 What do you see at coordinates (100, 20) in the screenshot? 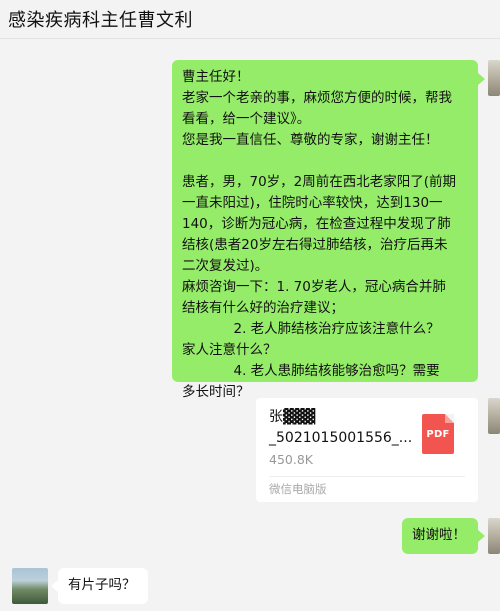
I see `chat-title: 感染疾病科主任曹文利` at bounding box center [100, 20].